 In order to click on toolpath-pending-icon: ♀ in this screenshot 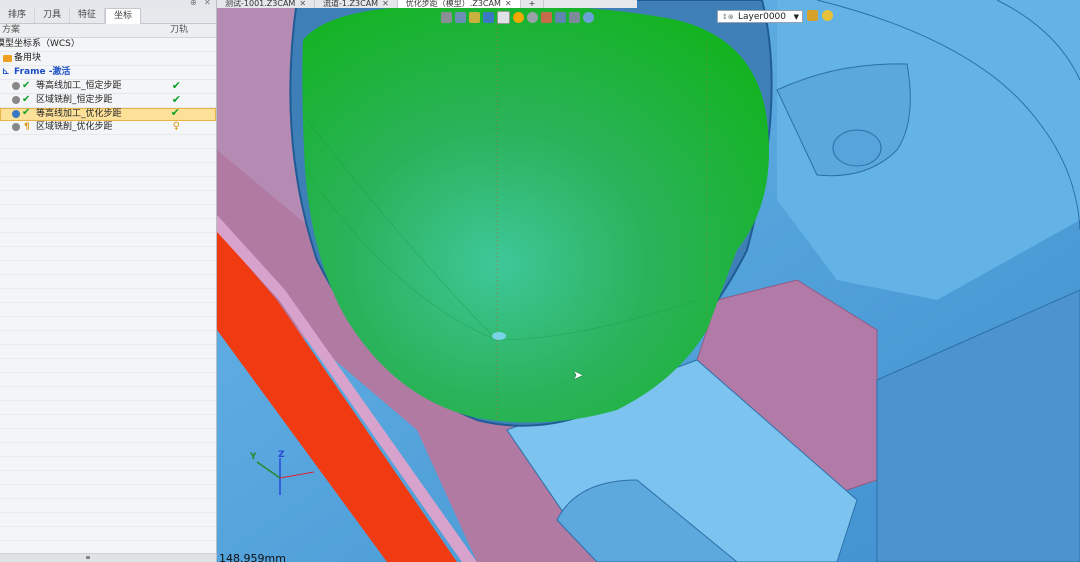, I will do `click(176, 126)`.